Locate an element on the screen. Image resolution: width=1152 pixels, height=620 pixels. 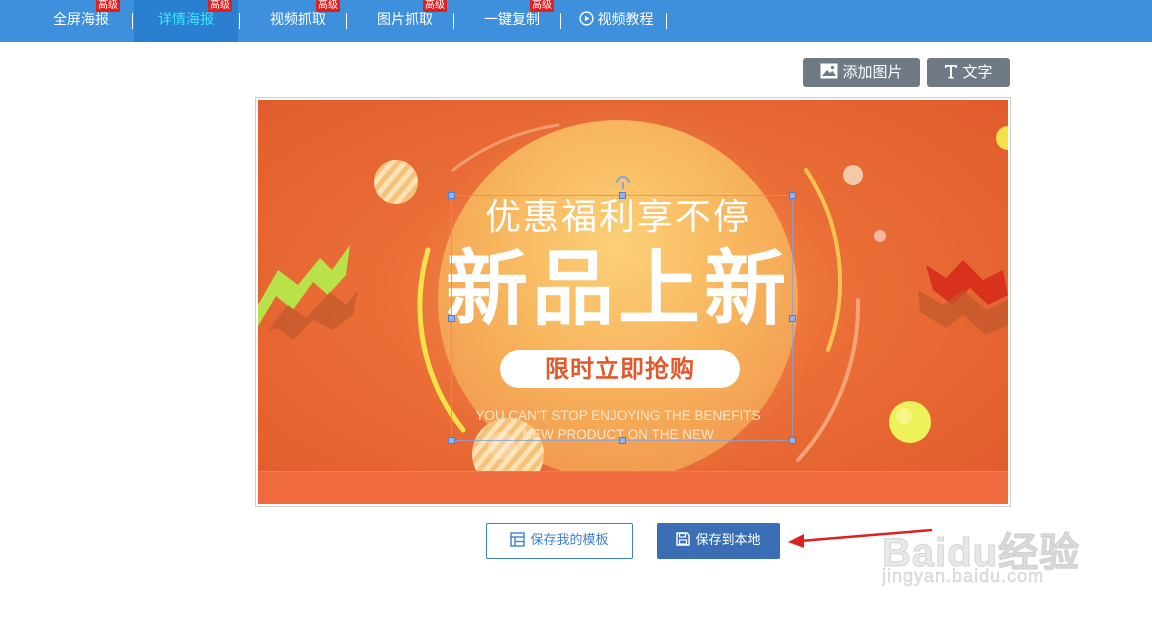
selection-box is located at coordinates (622, 310).